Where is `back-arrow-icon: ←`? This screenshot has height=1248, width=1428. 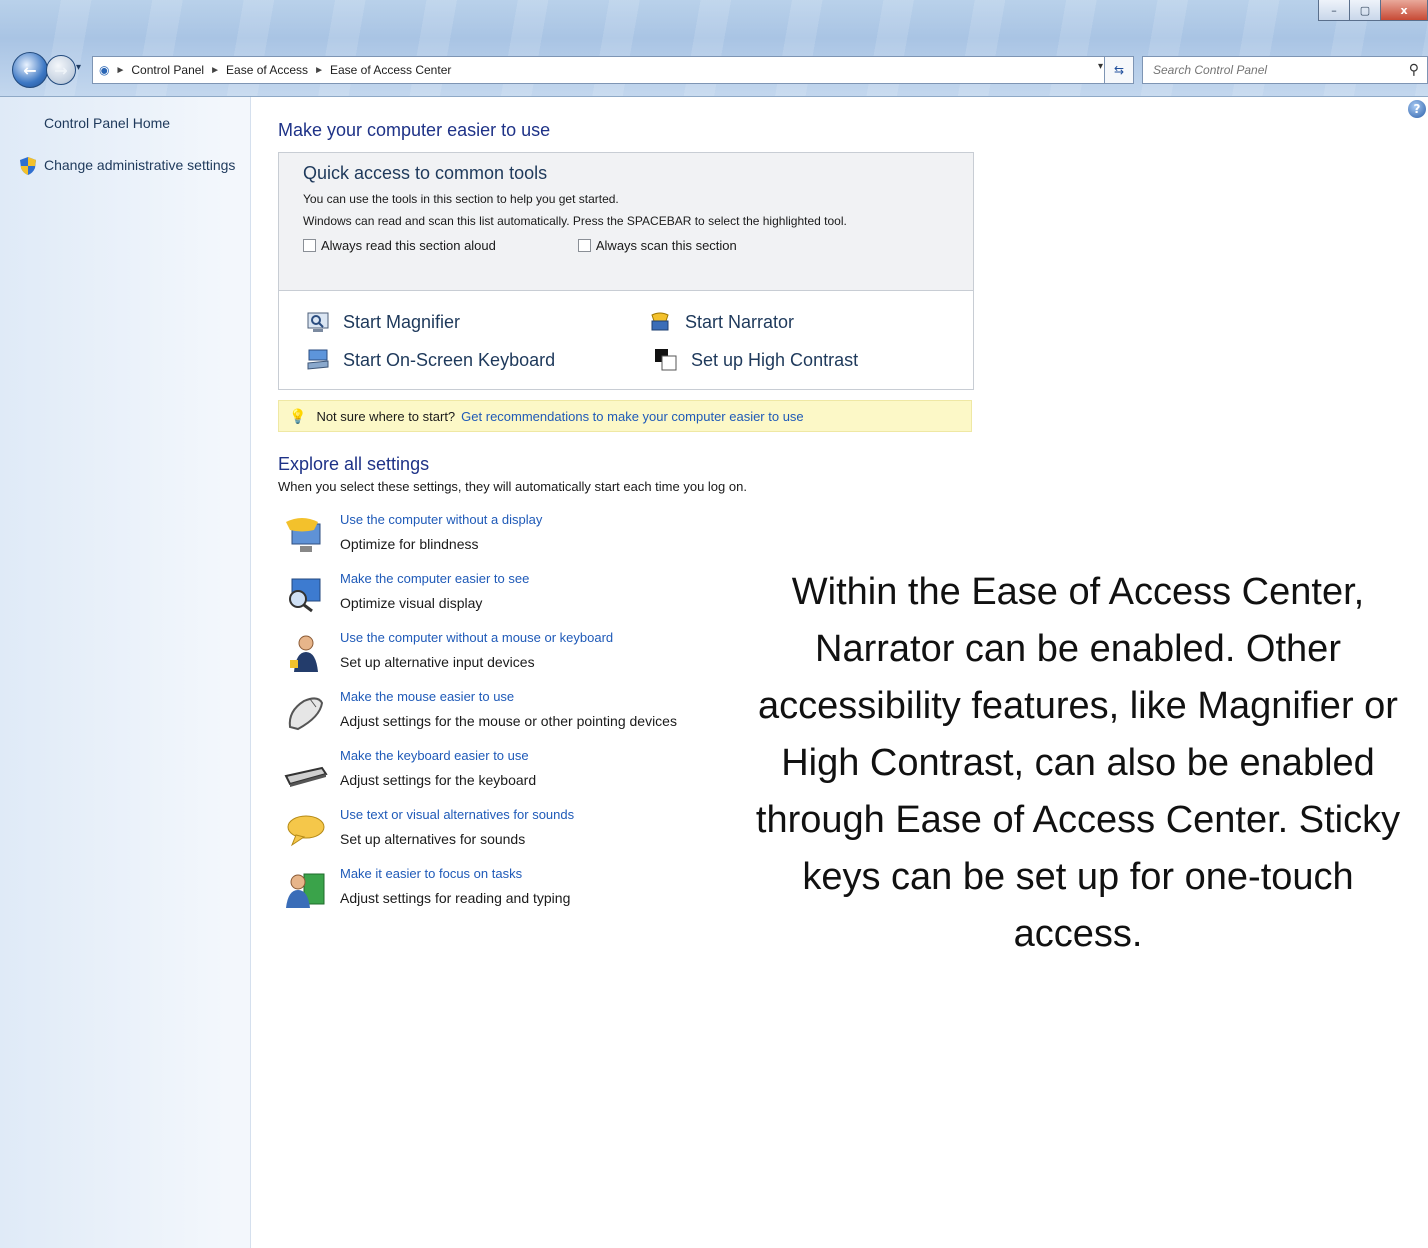
back-arrow-icon: ← is located at coordinates (30, 70).